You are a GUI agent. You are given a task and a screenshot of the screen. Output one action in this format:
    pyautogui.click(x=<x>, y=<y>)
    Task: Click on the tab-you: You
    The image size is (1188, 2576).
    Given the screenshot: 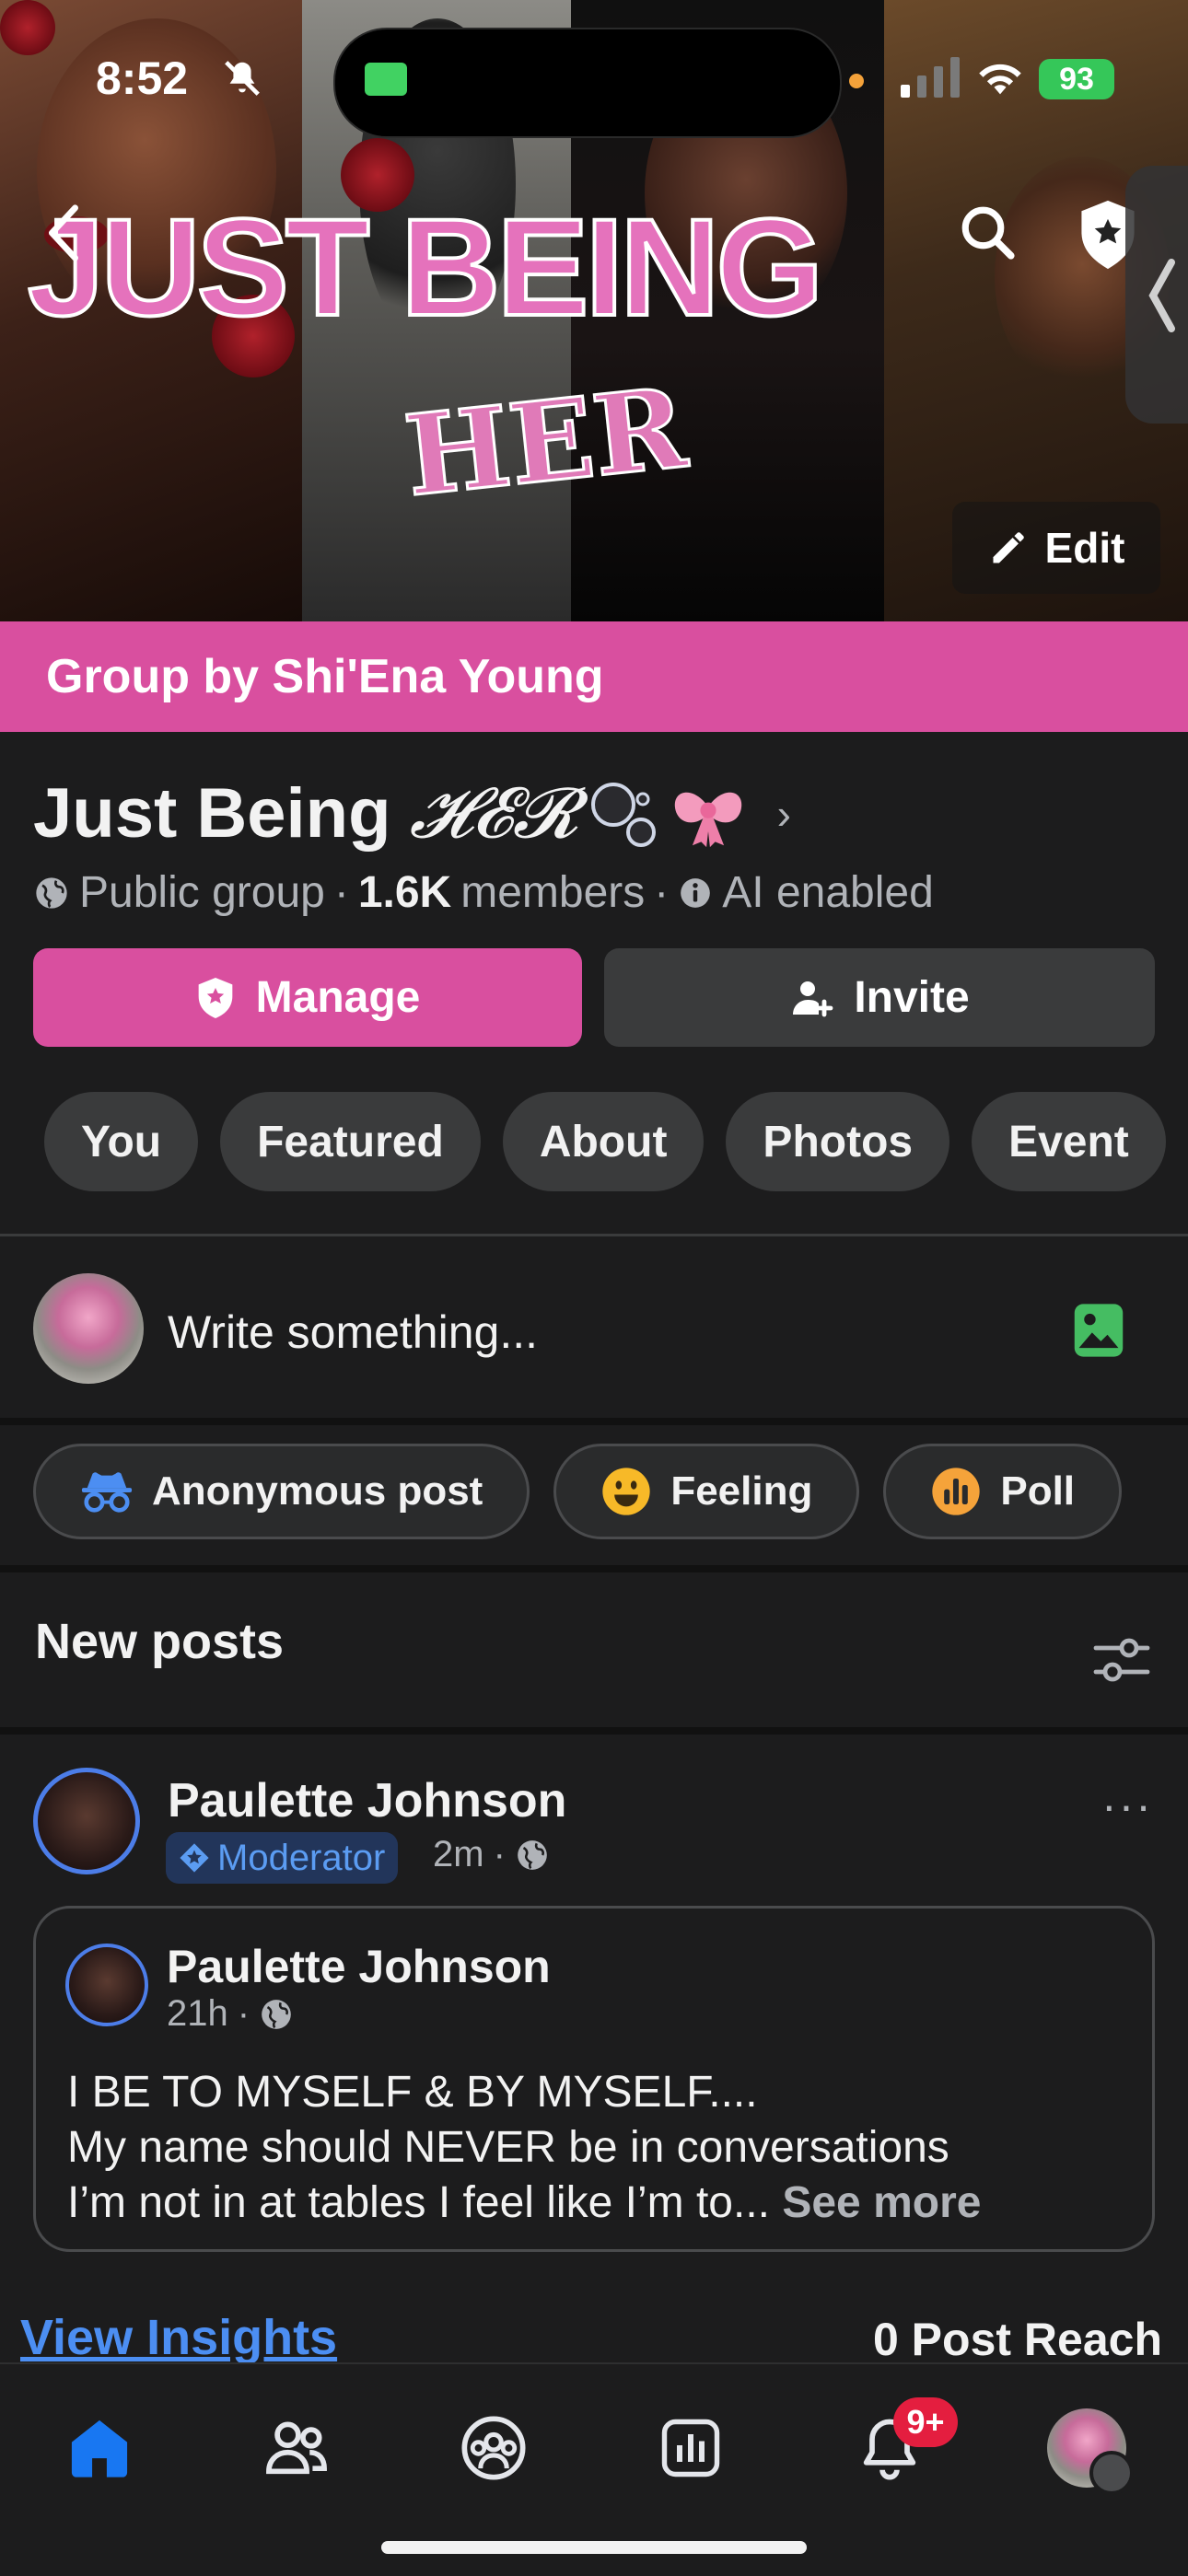 What is the action you would take?
    pyautogui.click(x=121, y=1141)
    